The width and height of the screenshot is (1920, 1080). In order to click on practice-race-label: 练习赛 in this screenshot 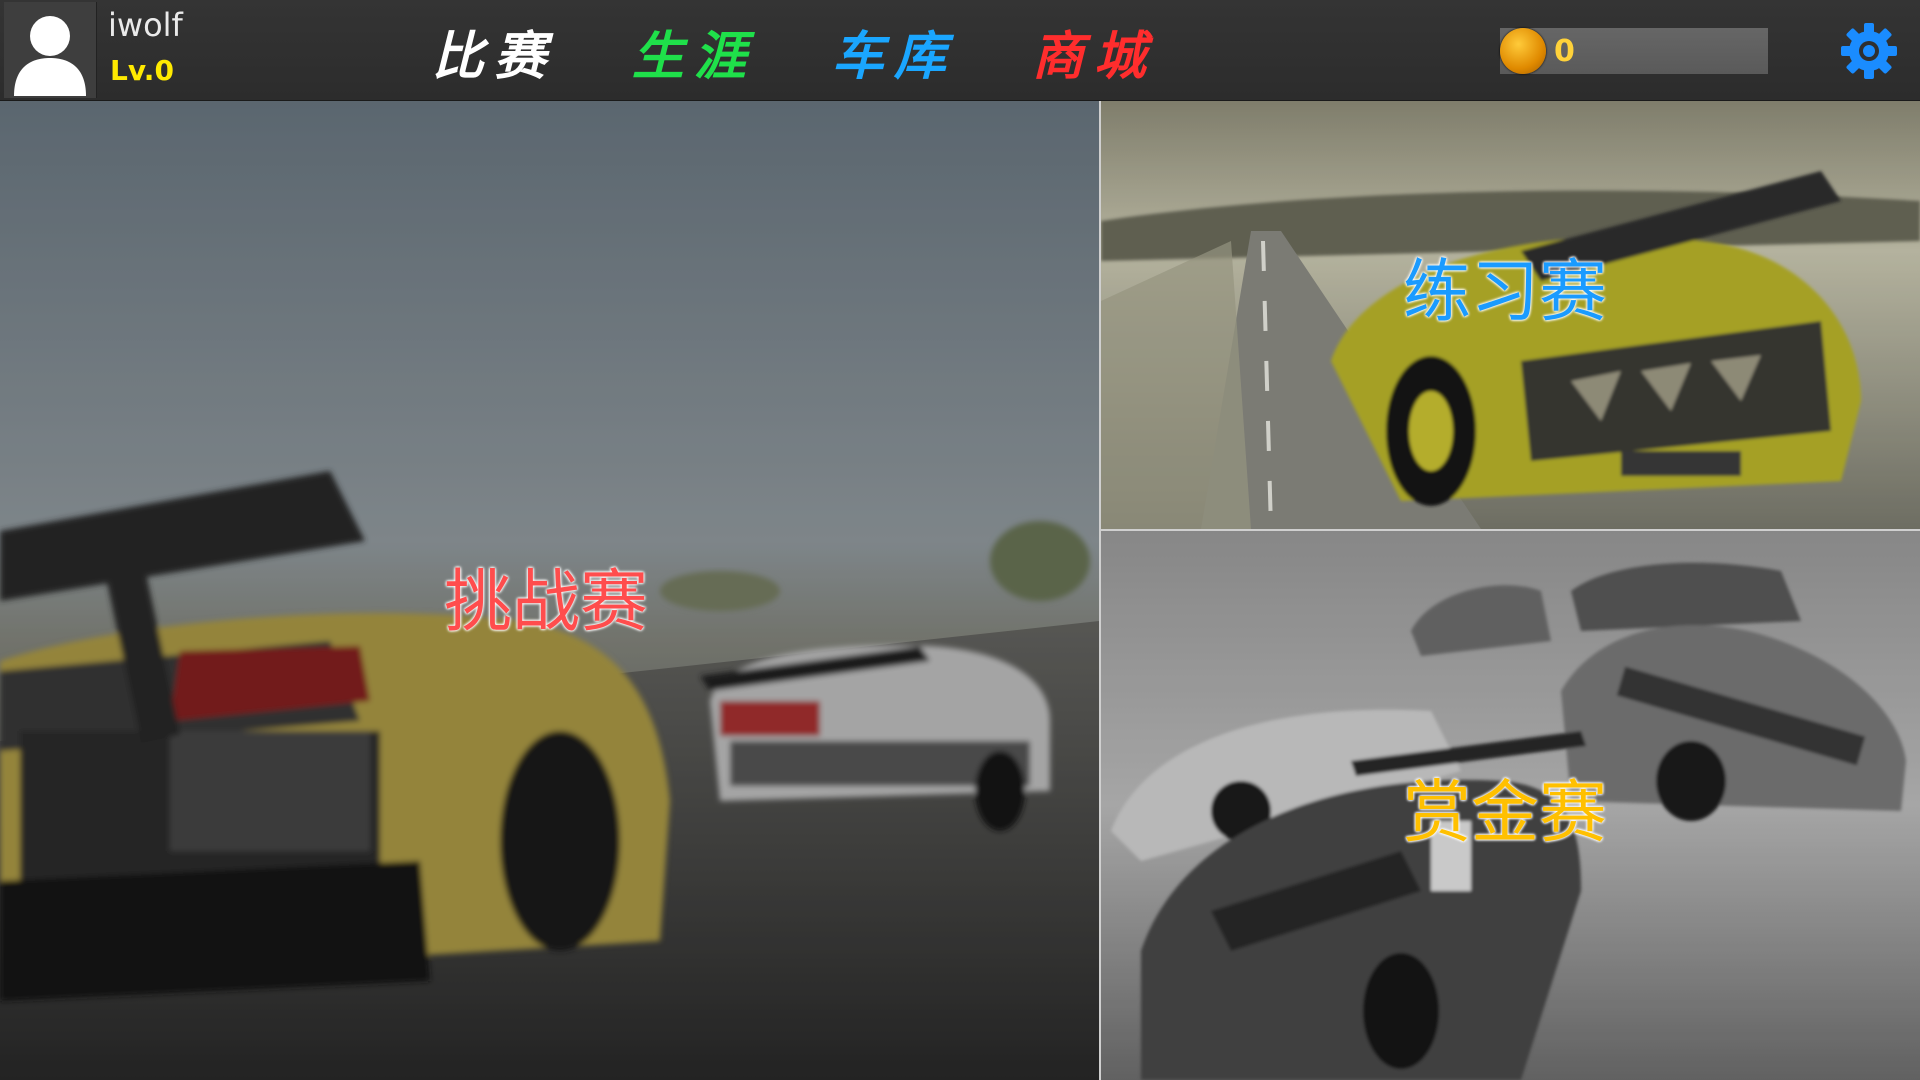, I will do `click(1505, 292)`.